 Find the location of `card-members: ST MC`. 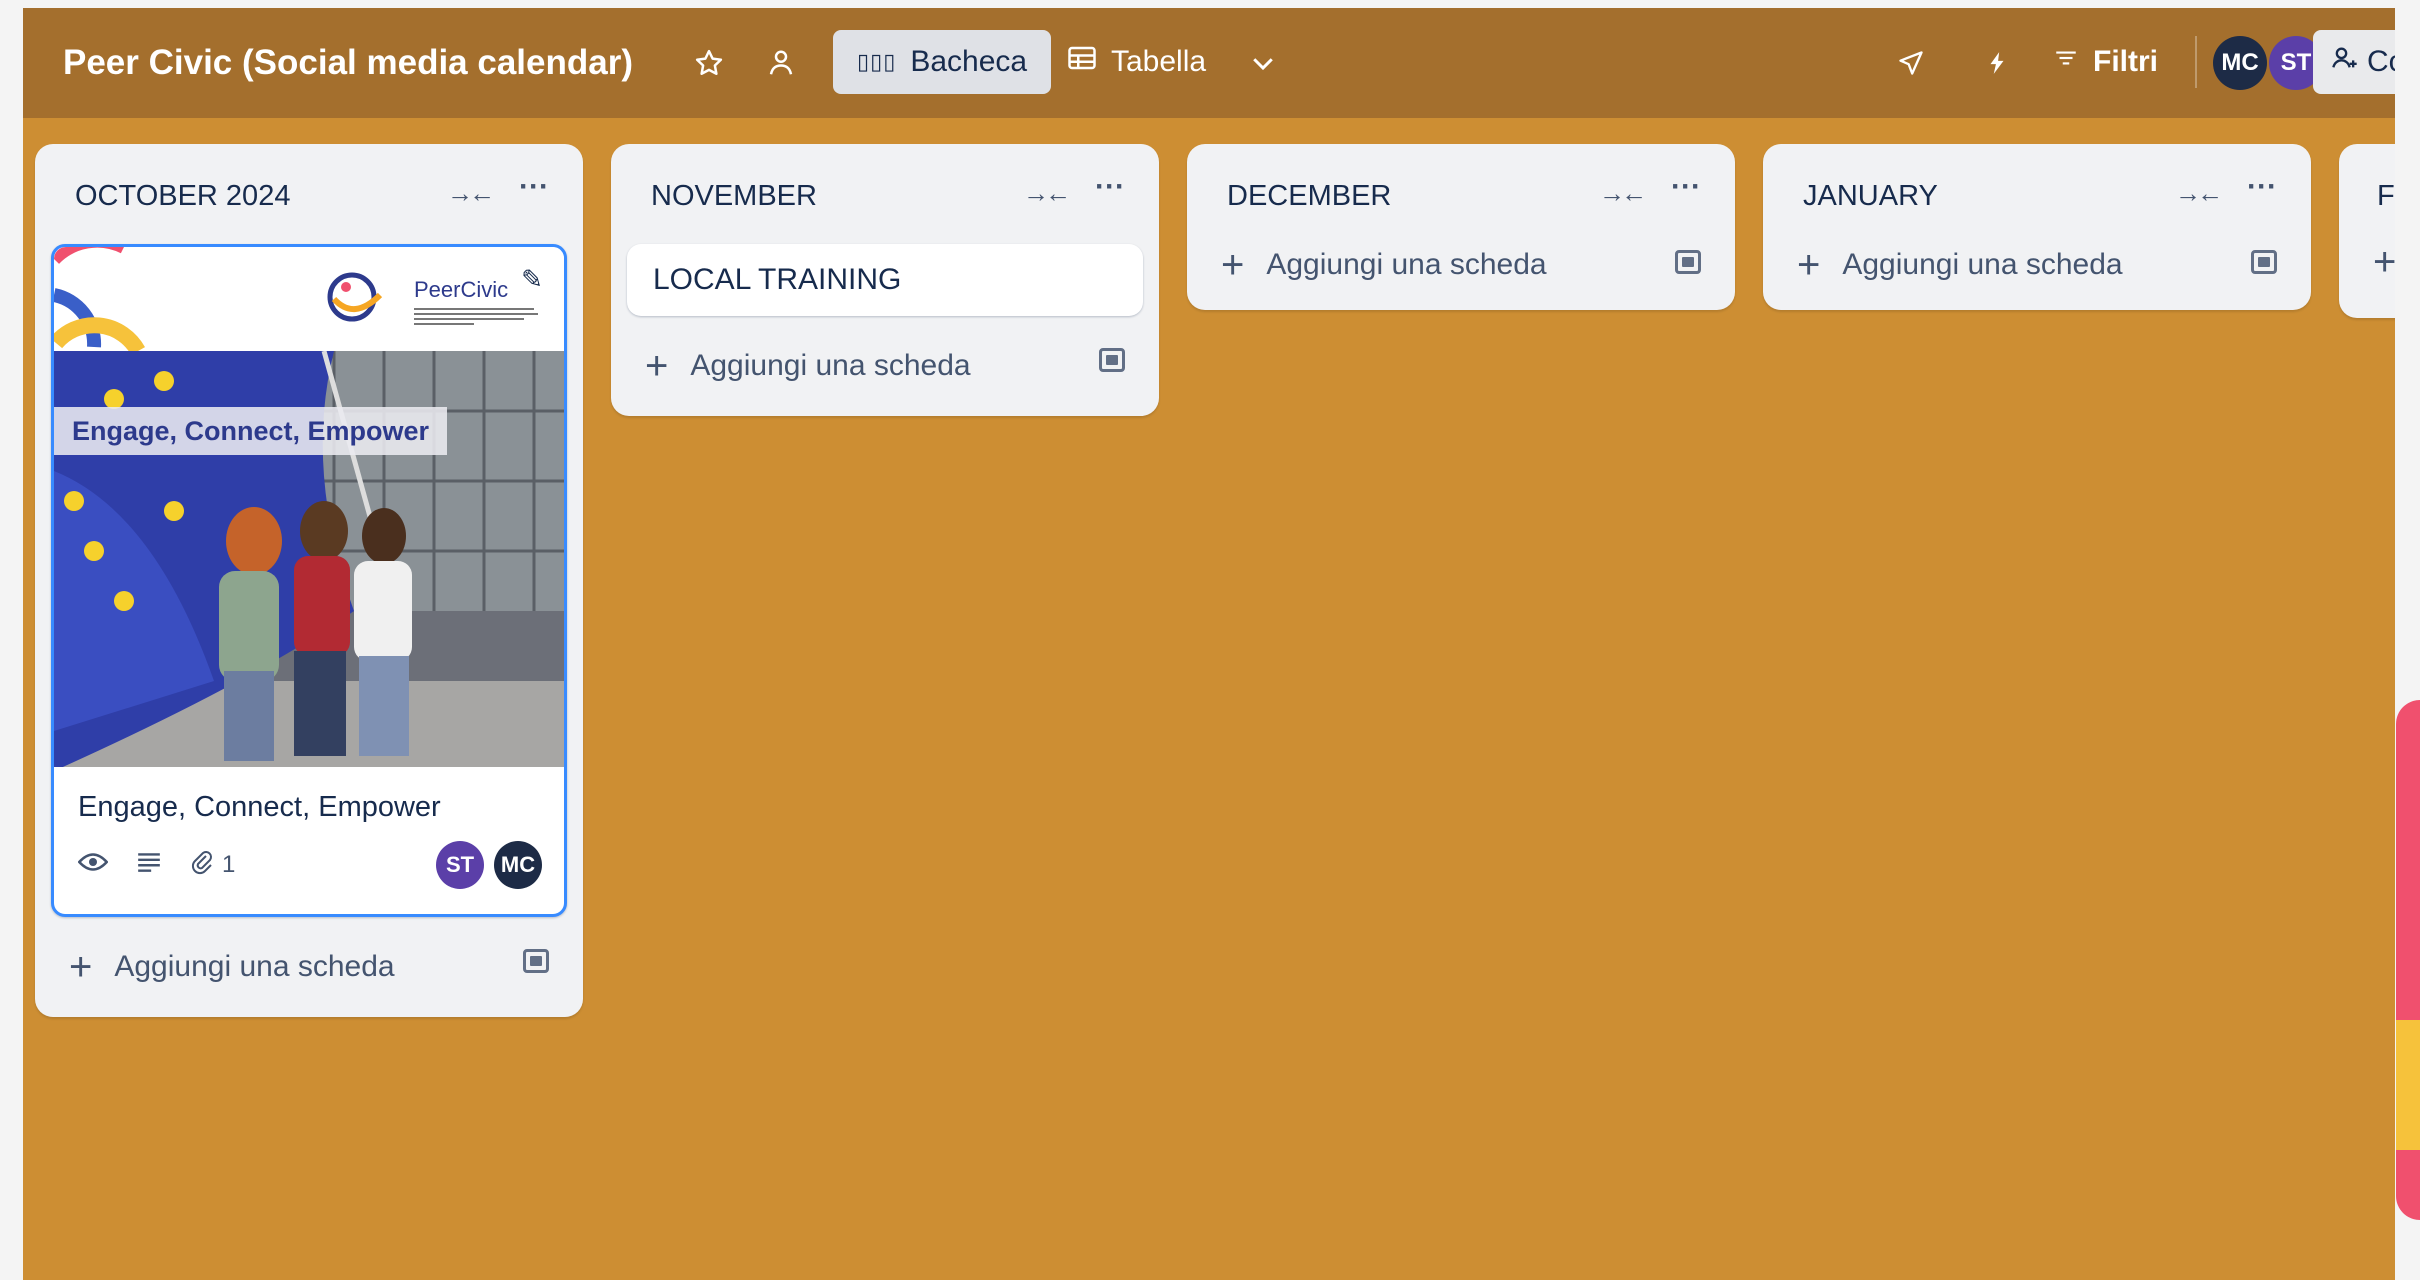

card-members: ST MC is located at coordinates (489, 865).